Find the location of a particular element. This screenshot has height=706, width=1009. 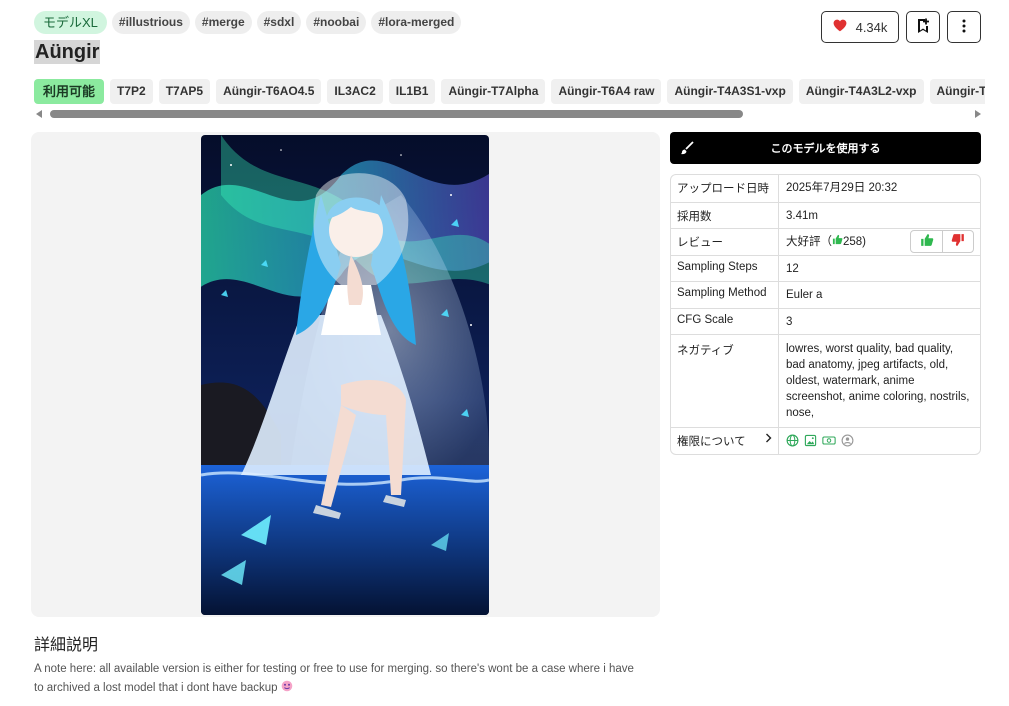

info-label: CFG Scale is located at coordinates (725, 321).